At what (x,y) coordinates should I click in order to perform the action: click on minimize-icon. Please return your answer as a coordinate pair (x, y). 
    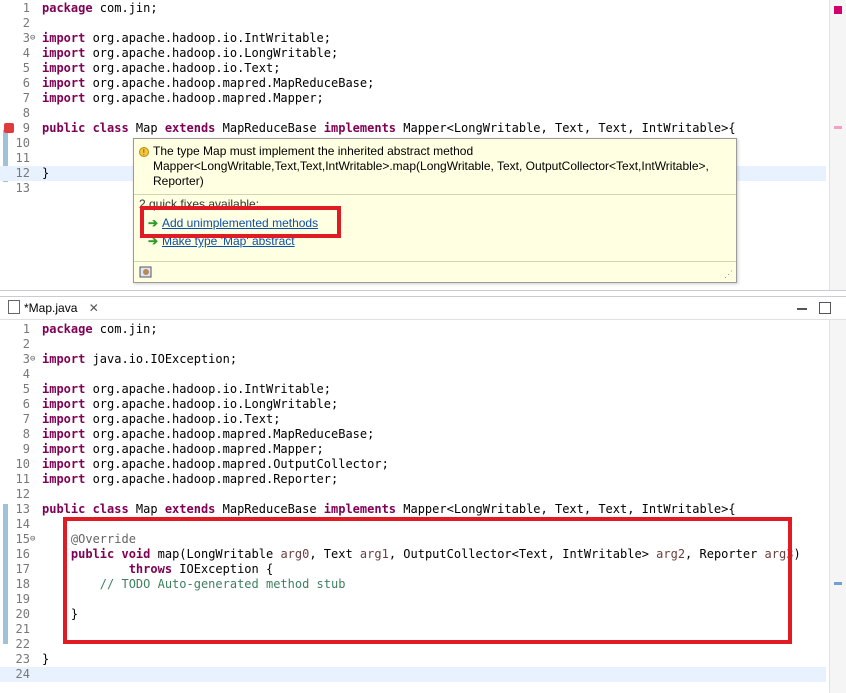
    Looking at the image, I should click on (802, 306).